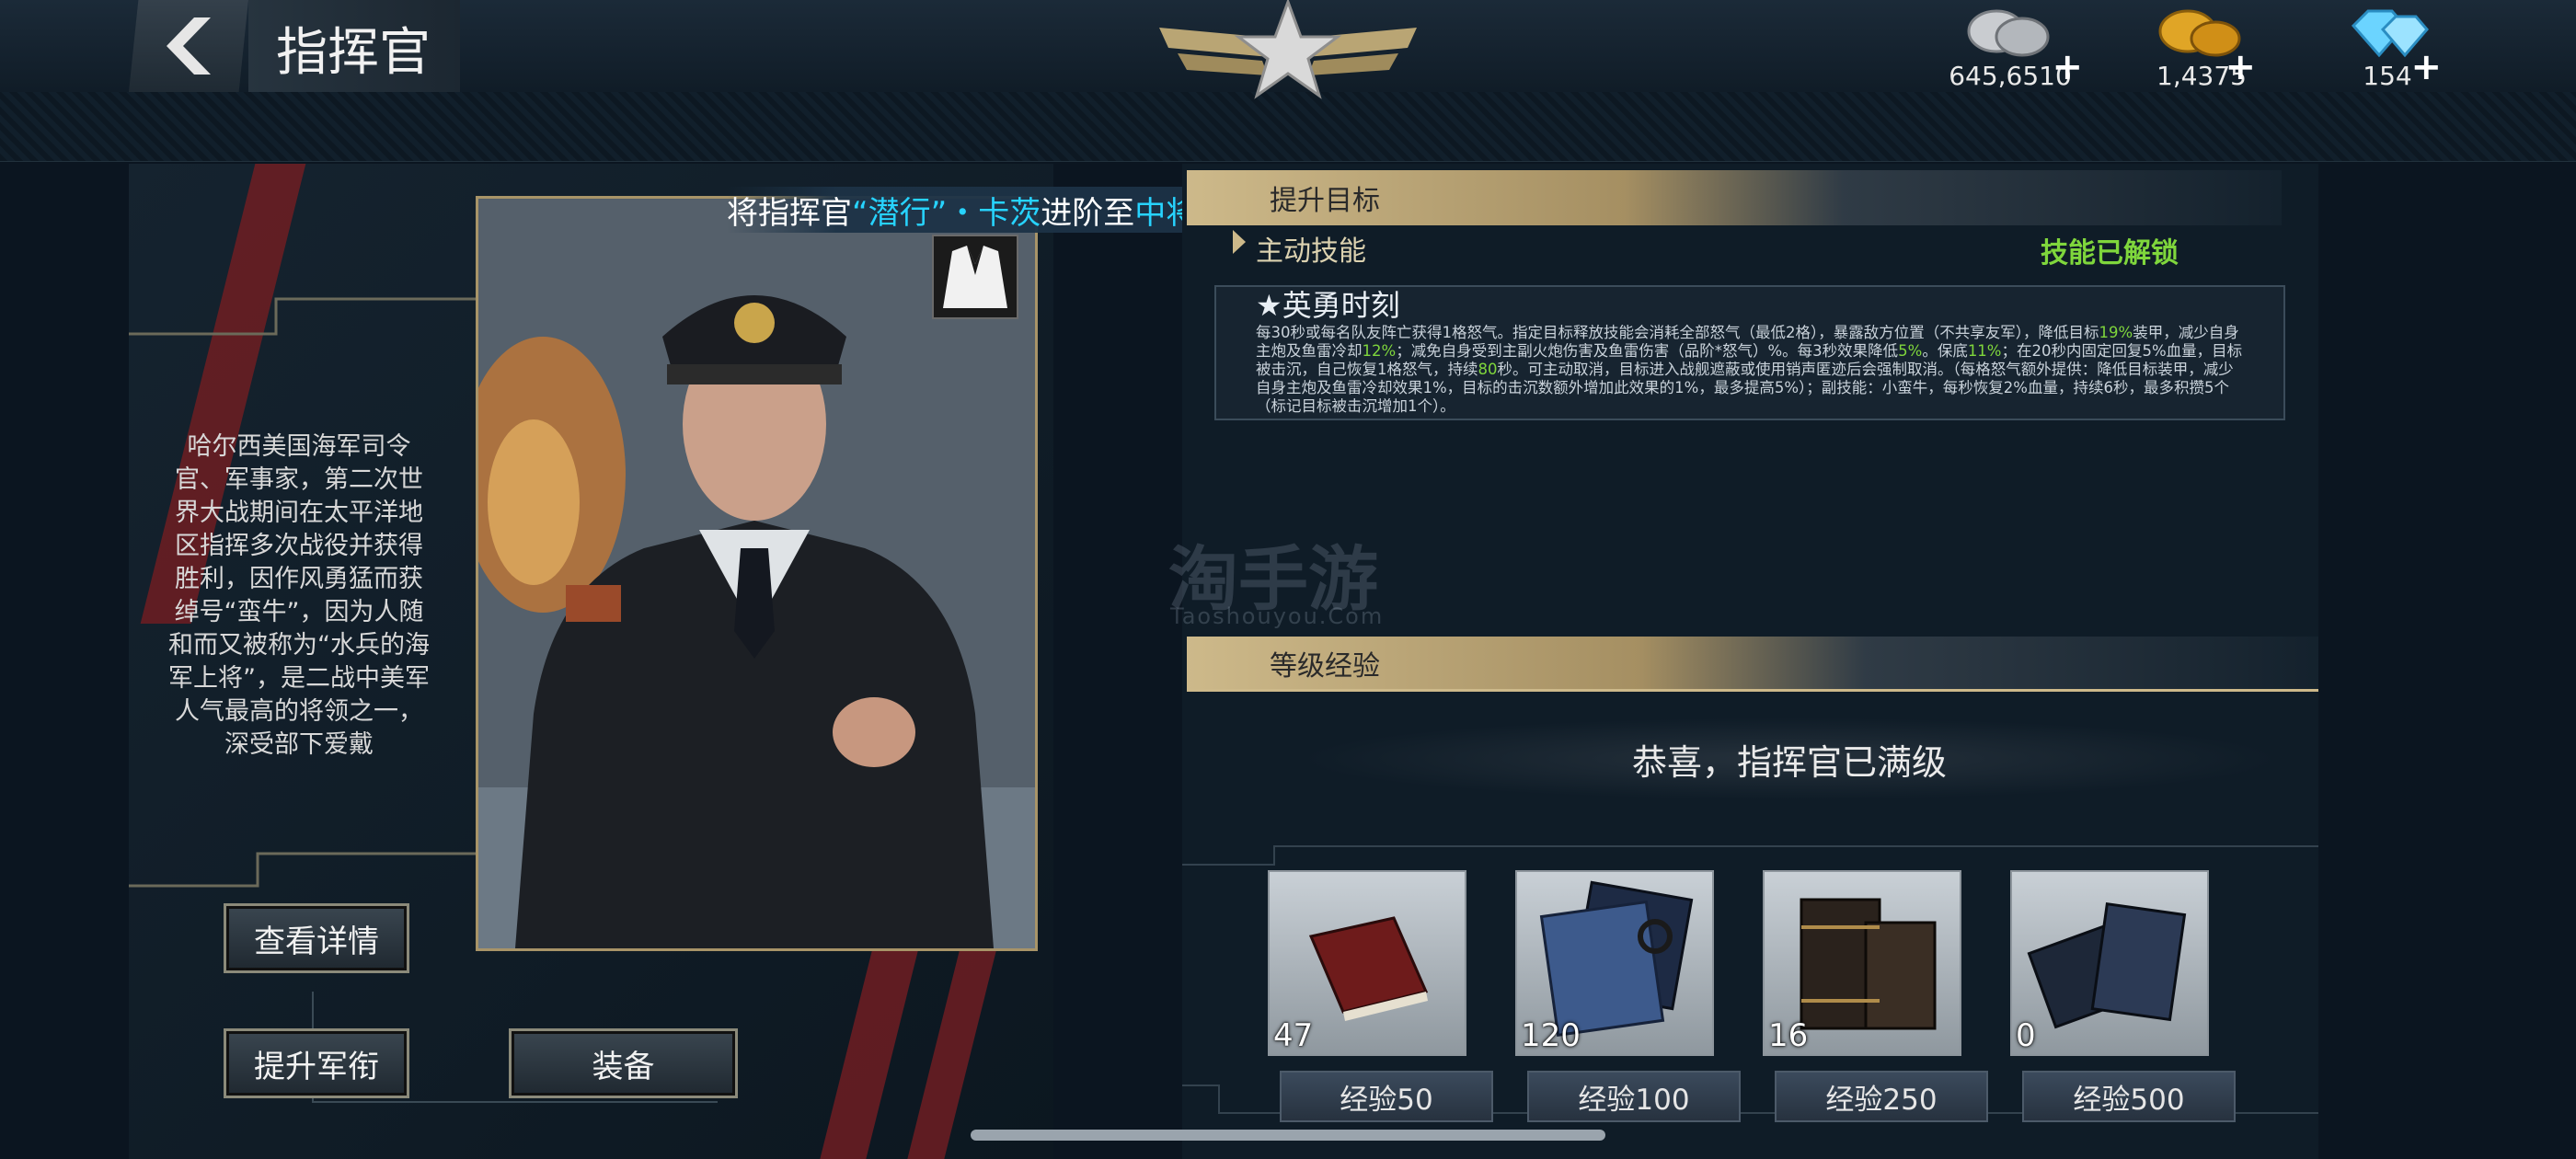  What do you see at coordinates (1088, 213) in the screenshot?
I see `banner-middle: 进阶至` at bounding box center [1088, 213].